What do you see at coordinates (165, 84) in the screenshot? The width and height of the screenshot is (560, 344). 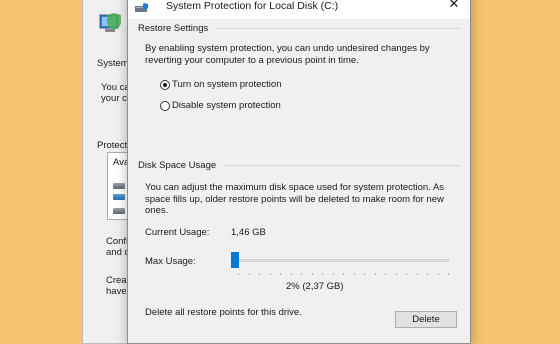 I see `radio-checked-icon` at bounding box center [165, 84].